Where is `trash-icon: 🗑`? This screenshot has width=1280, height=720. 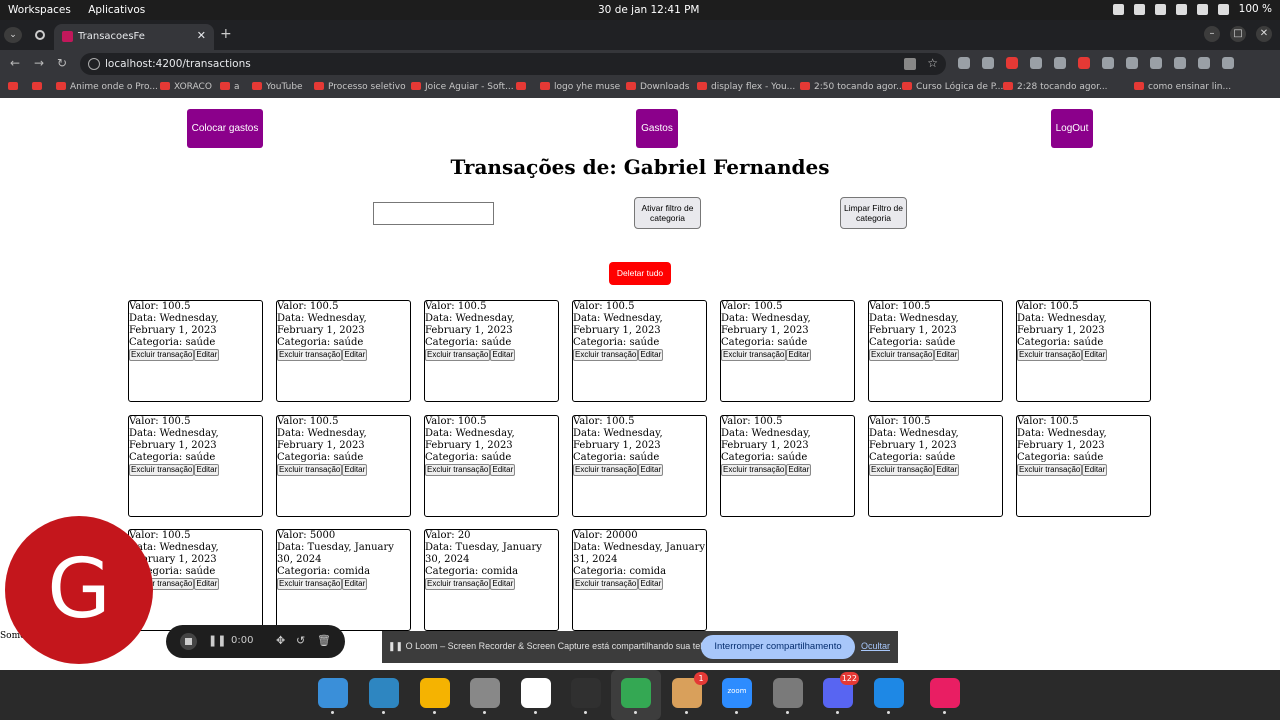 trash-icon: 🗑 is located at coordinates (324, 640).